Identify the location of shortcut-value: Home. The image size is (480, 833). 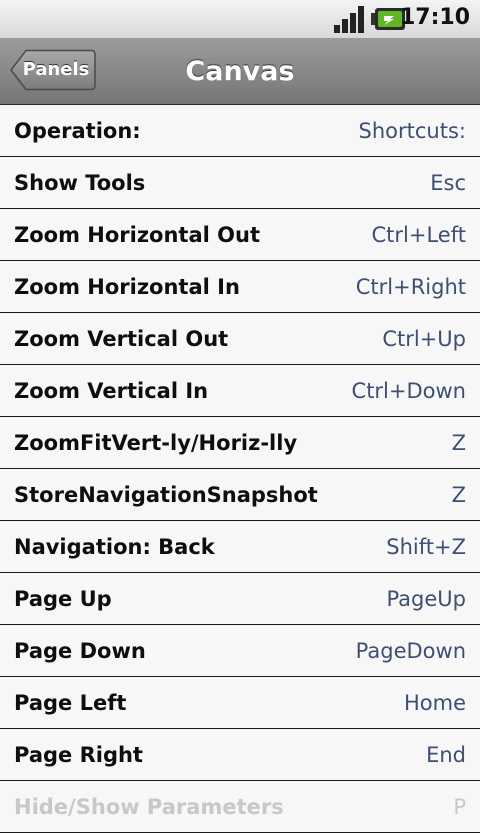
(434, 702).